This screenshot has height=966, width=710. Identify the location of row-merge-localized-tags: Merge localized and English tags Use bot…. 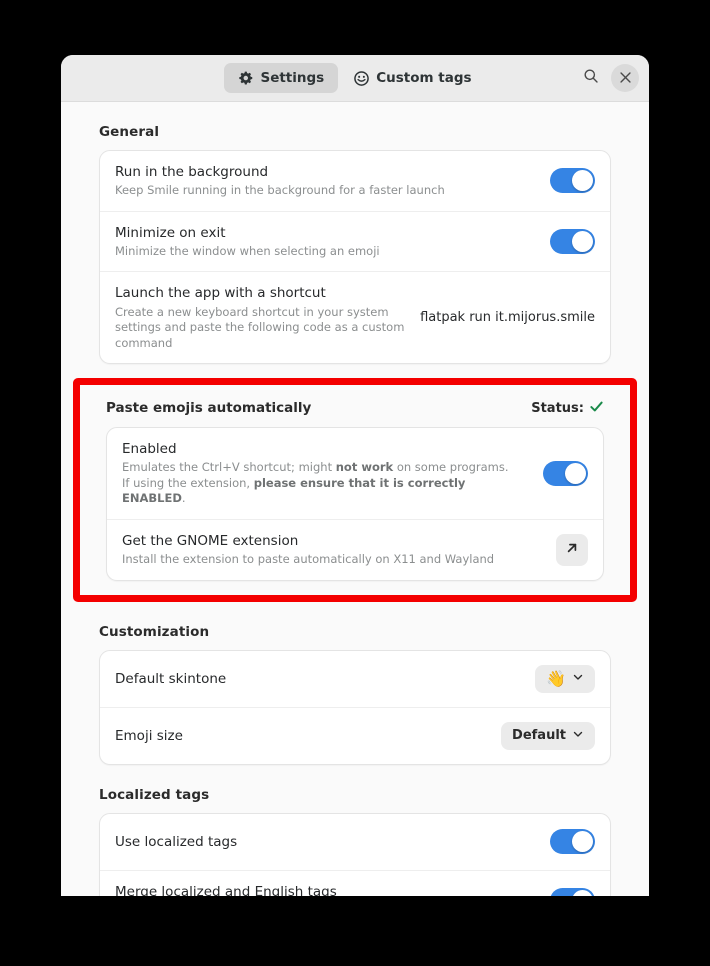
(355, 882).